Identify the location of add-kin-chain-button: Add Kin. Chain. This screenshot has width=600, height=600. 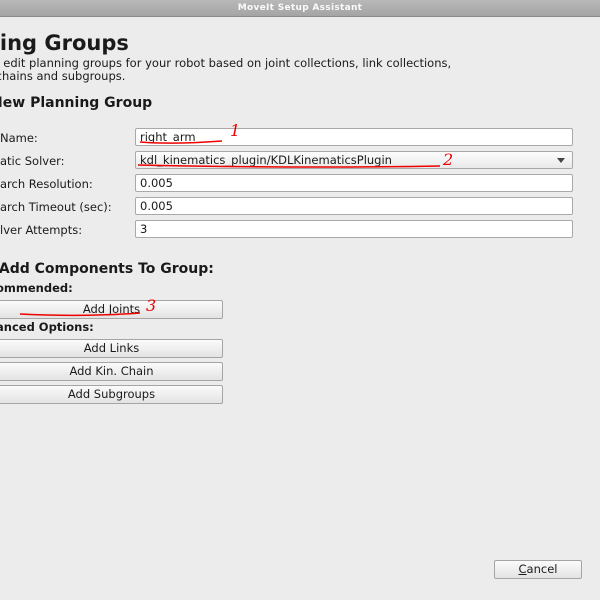
(111, 371).